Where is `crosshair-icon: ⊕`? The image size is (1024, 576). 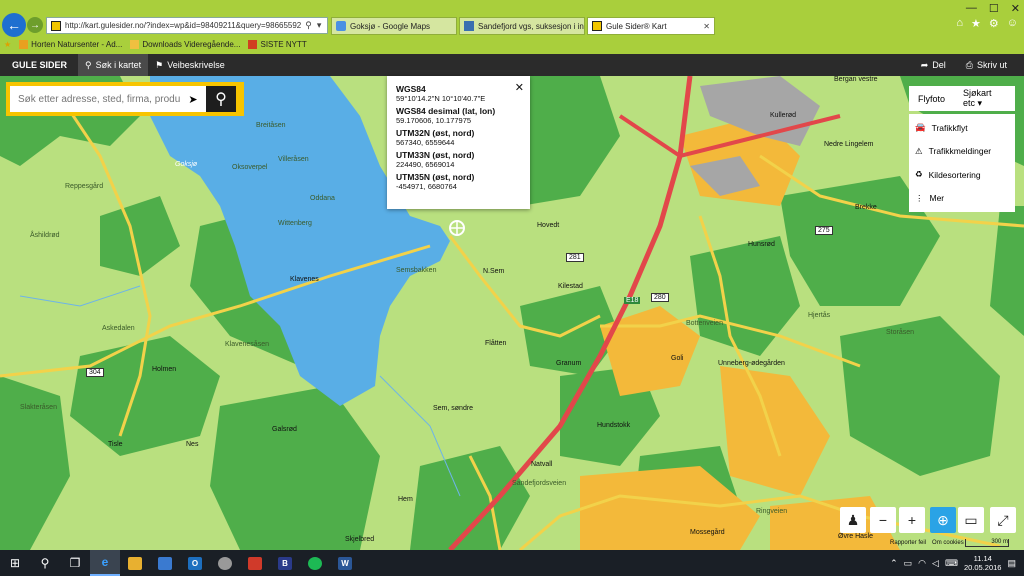 crosshair-icon: ⊕ is located at coordinates (943, 519).